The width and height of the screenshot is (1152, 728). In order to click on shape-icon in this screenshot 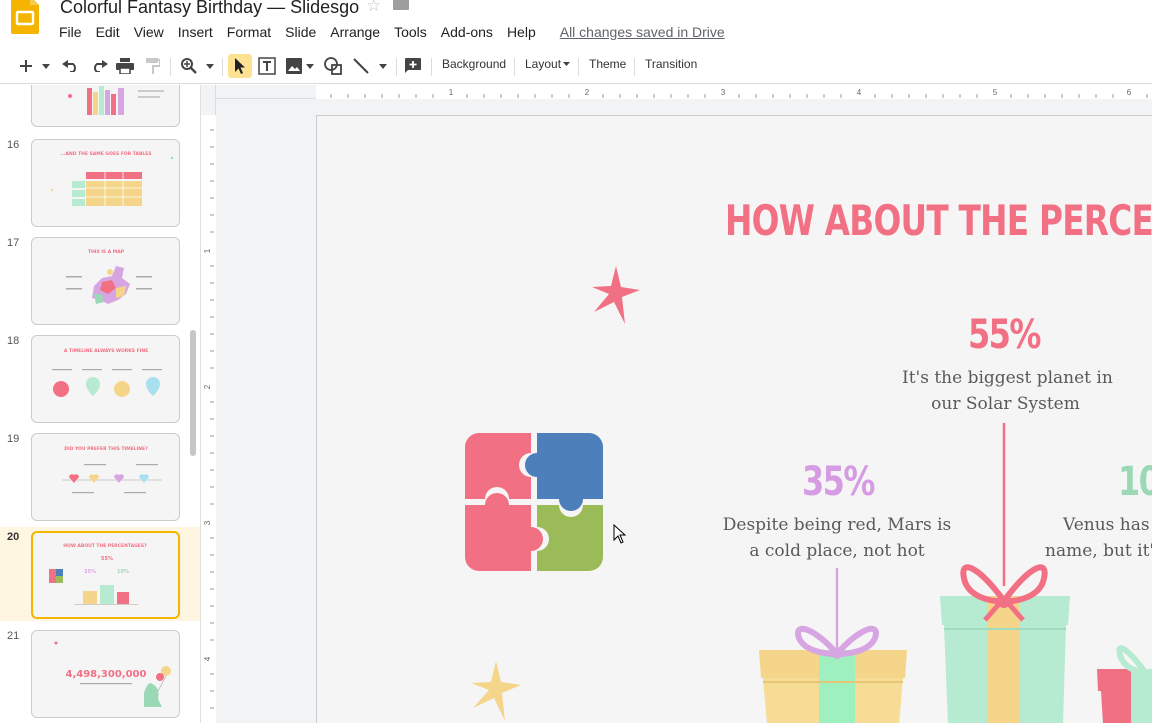, I will do `click(333, 66)`.